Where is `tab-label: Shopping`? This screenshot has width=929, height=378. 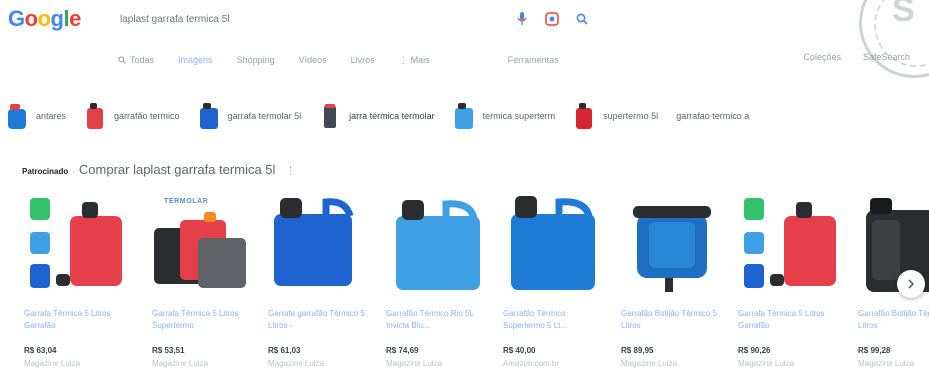 tab-label: Shopping is located at coordinates (255, 60).